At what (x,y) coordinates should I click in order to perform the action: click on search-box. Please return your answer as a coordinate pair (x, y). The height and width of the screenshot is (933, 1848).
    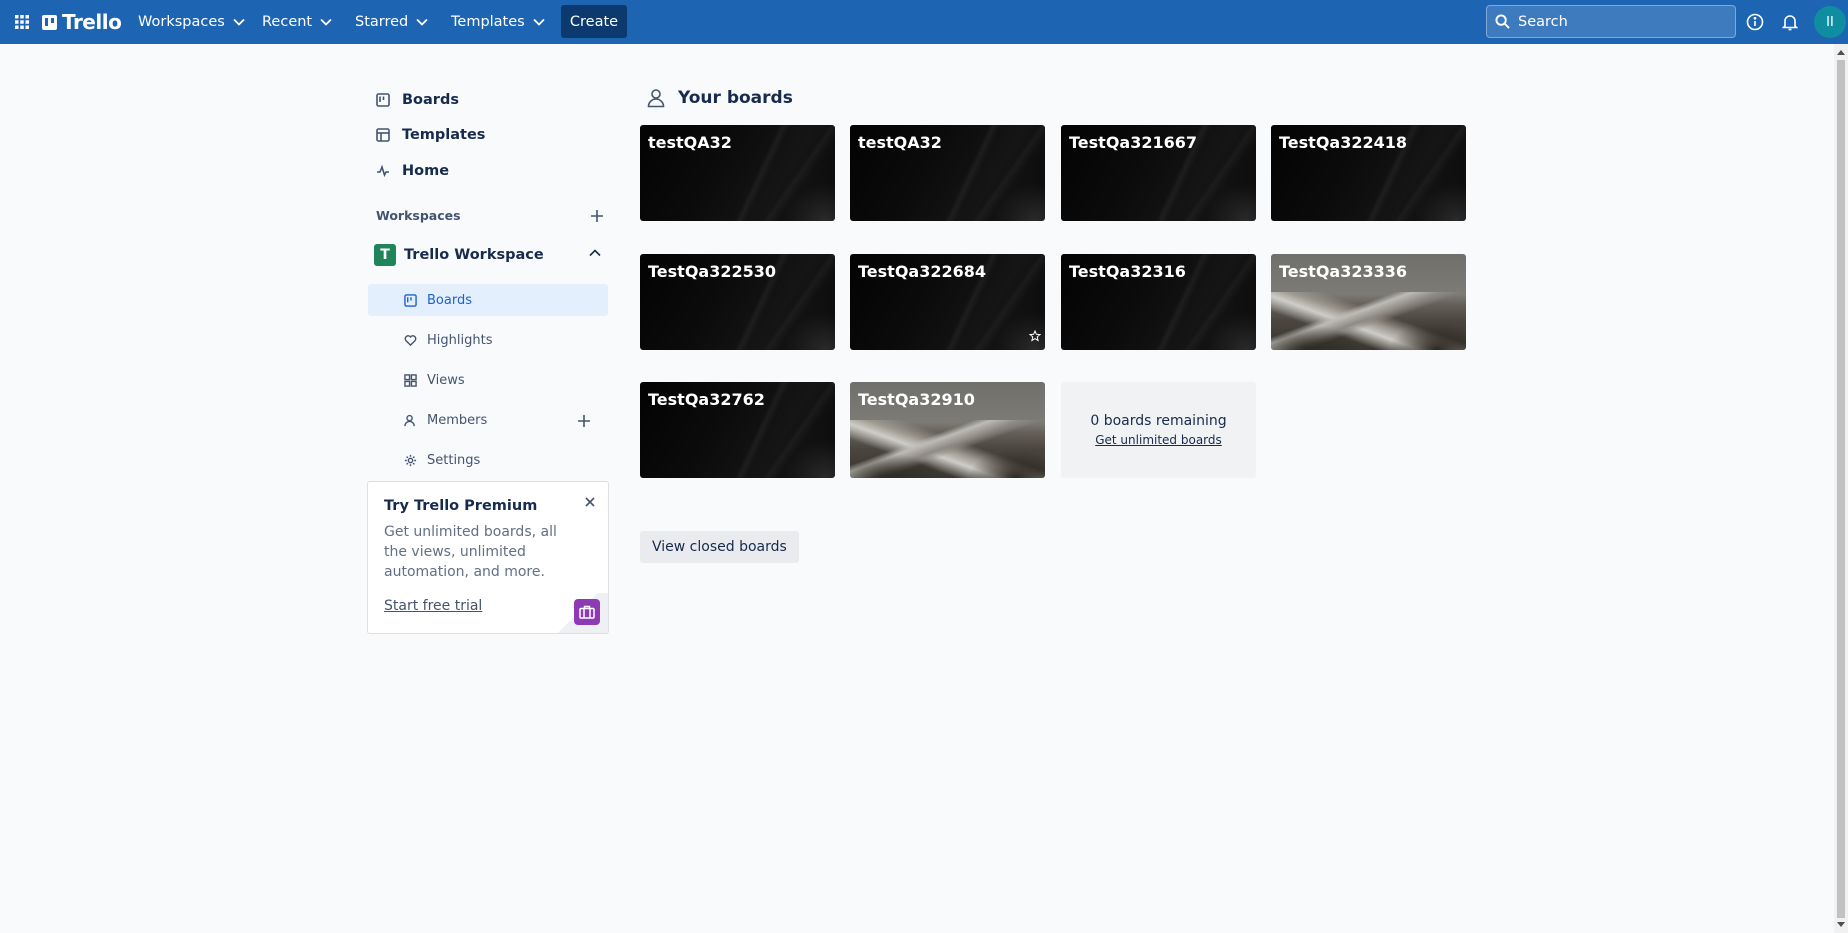
    Looking at the image, I should click on (1611, 21).